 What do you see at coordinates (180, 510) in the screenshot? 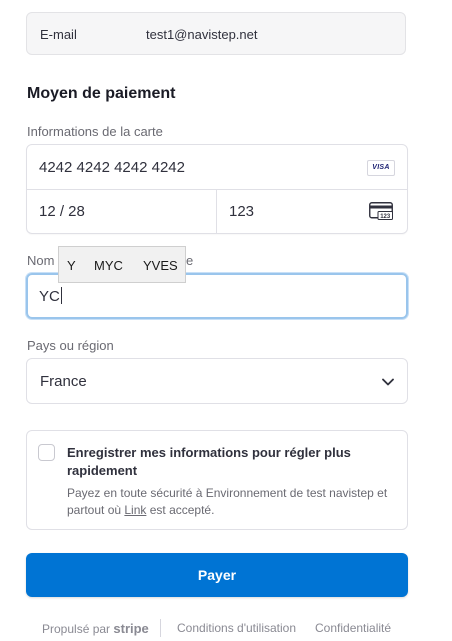
I see `save-info-desc-end: est accepté.` at bounding box center [180, 510].